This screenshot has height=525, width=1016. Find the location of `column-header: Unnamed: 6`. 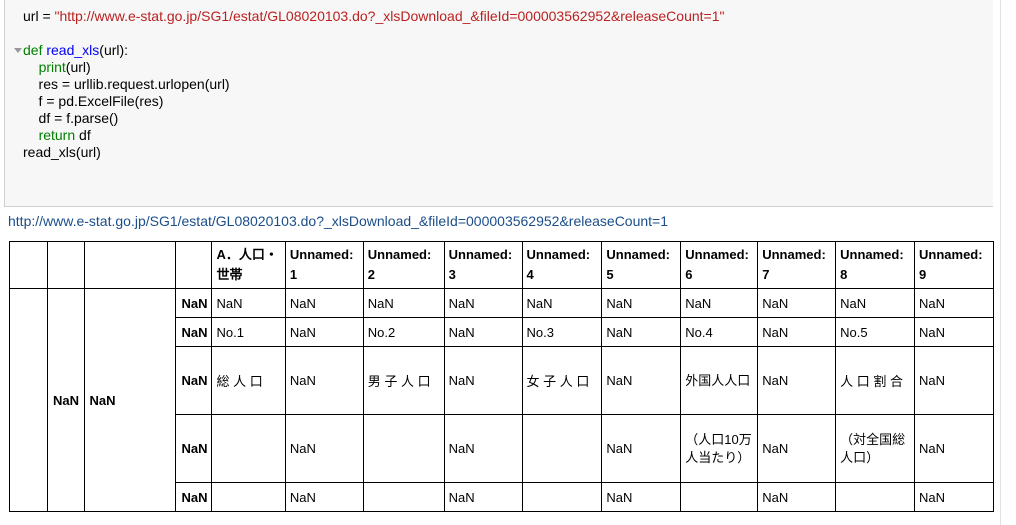

column-header: Unnamed: 6 is located at coordinates (719, 265).